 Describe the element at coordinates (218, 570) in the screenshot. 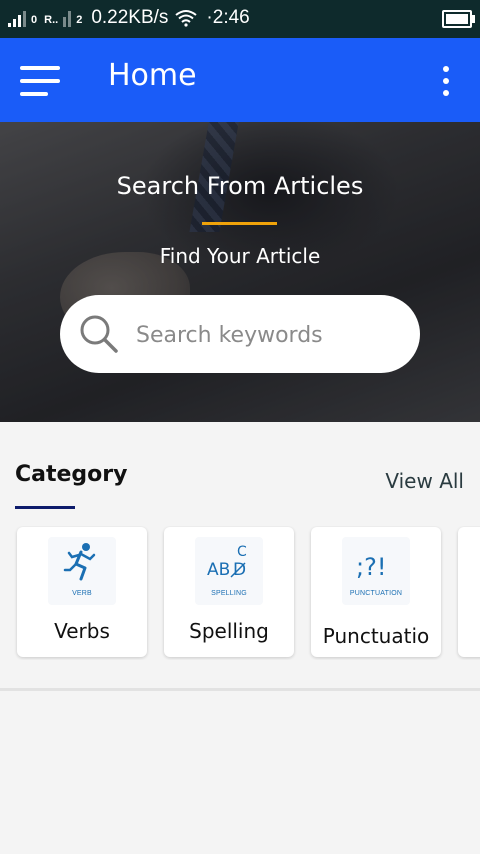

I see `svg-text: AB` at that location.